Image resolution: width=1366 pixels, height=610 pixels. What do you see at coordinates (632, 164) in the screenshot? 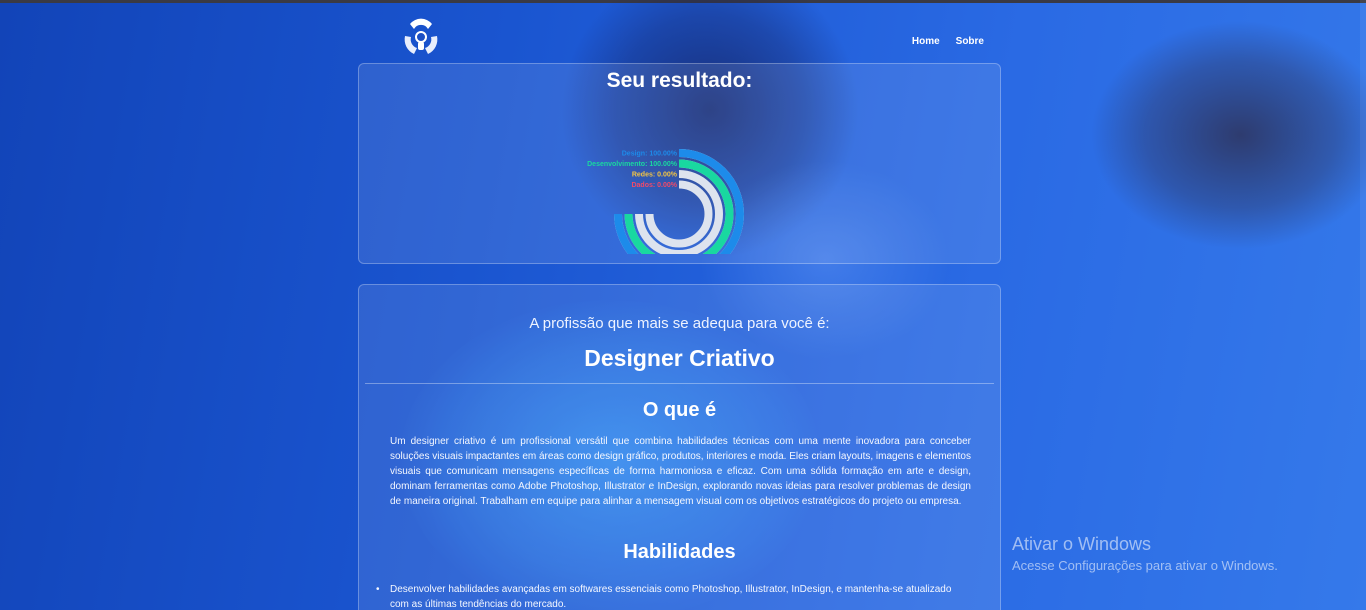
I see `chart-label-desenvolvimento: Desenvolvimento: 100.00%` at bounding box center [632, 164].